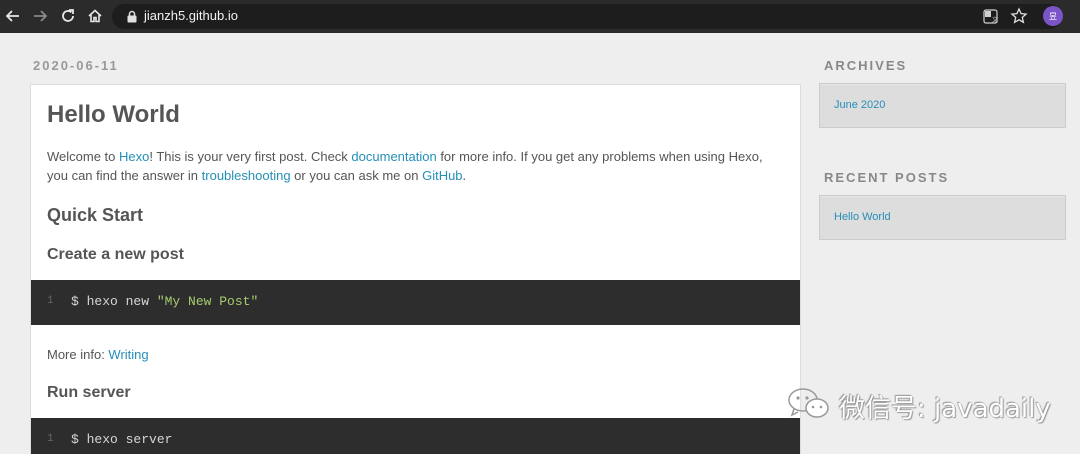 This screenshot has height=454, width=1080. Describe the element at coordinates (83, 156) in the screenshot. I see `intro-text: Welcome to` at that location.